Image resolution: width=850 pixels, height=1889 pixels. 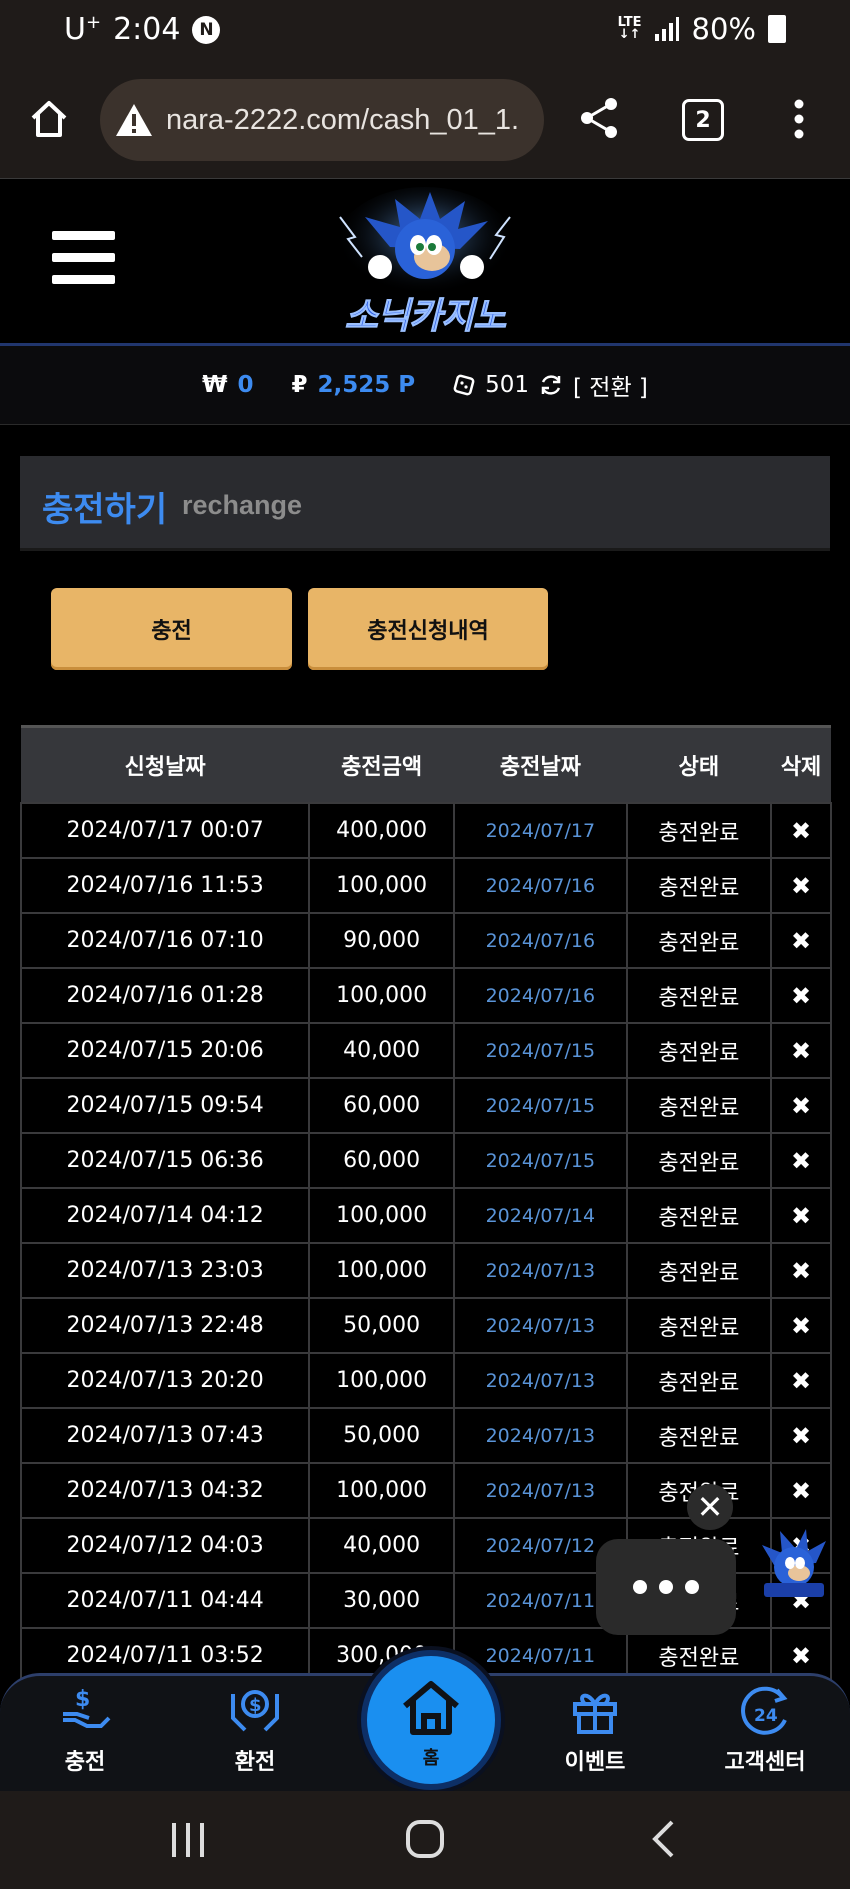 What do you see at coordinates (134, 120) in the screenshot?
I see `warning-icon` at bounding box center [134, 120].